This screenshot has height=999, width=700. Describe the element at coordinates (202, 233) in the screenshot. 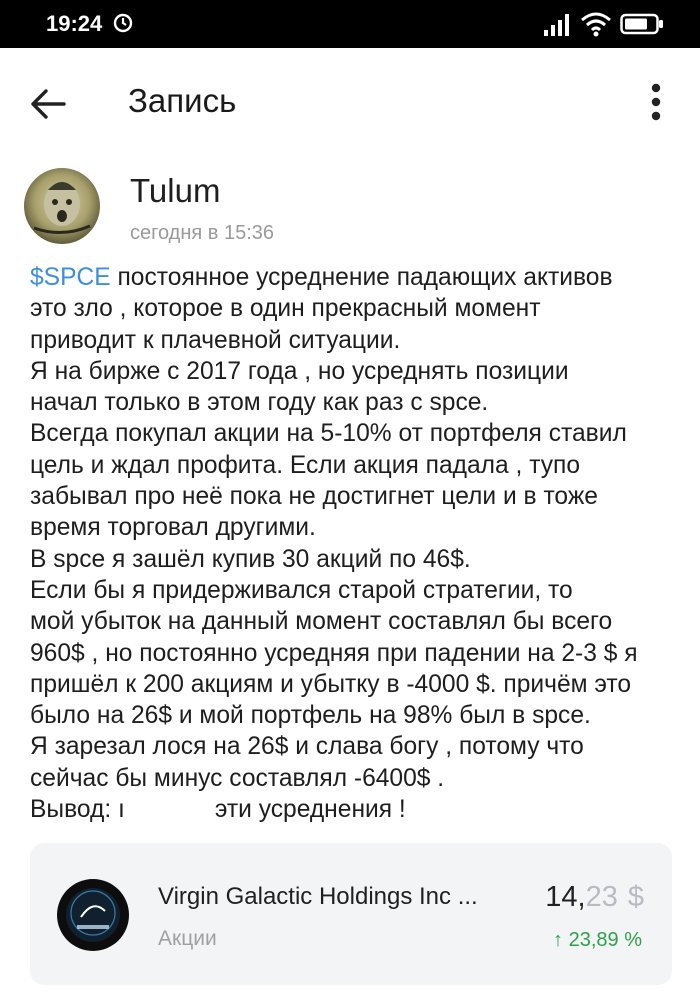

I see `post-timestamp: сегодня в 15:36` at that location.